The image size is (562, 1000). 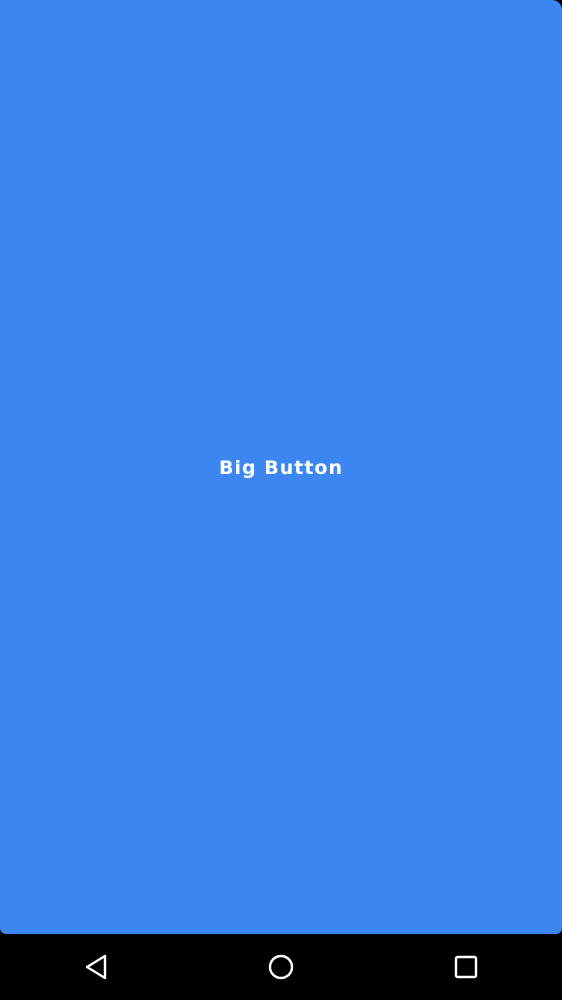 I want to click on recents-button, so click(x=466, y=967).